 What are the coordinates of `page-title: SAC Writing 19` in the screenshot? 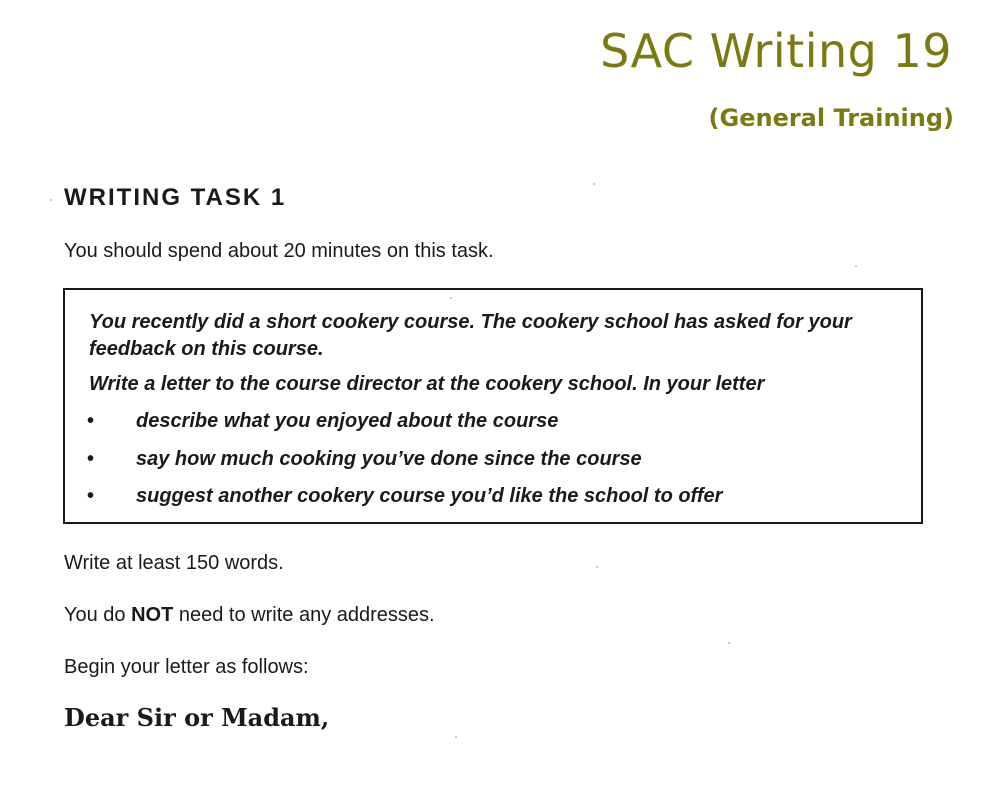 It's located at (776, 51).